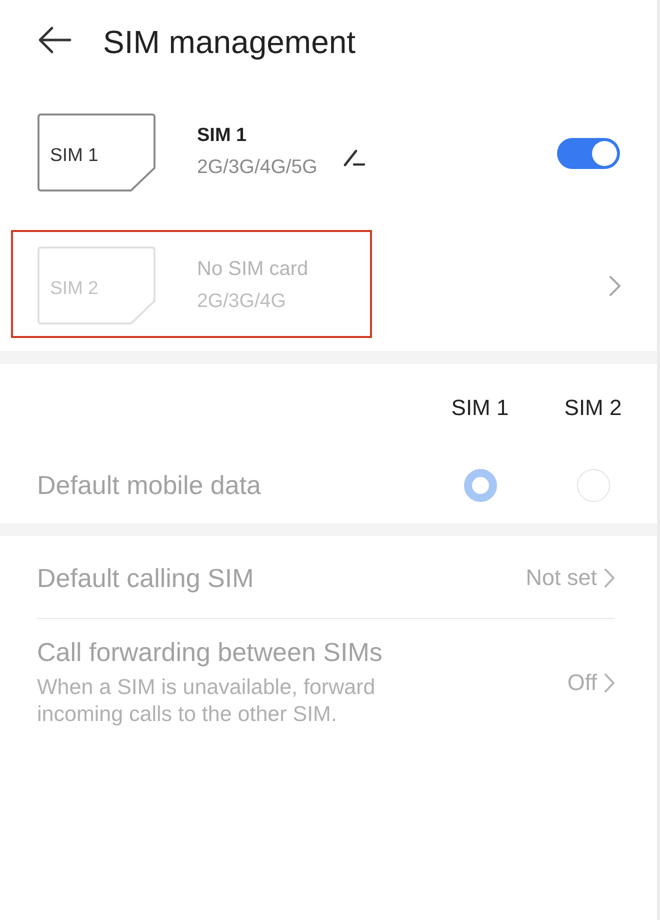 This screenshot has width=660, height=920. I want to click on setting-value: Not set, so click(561, 578).